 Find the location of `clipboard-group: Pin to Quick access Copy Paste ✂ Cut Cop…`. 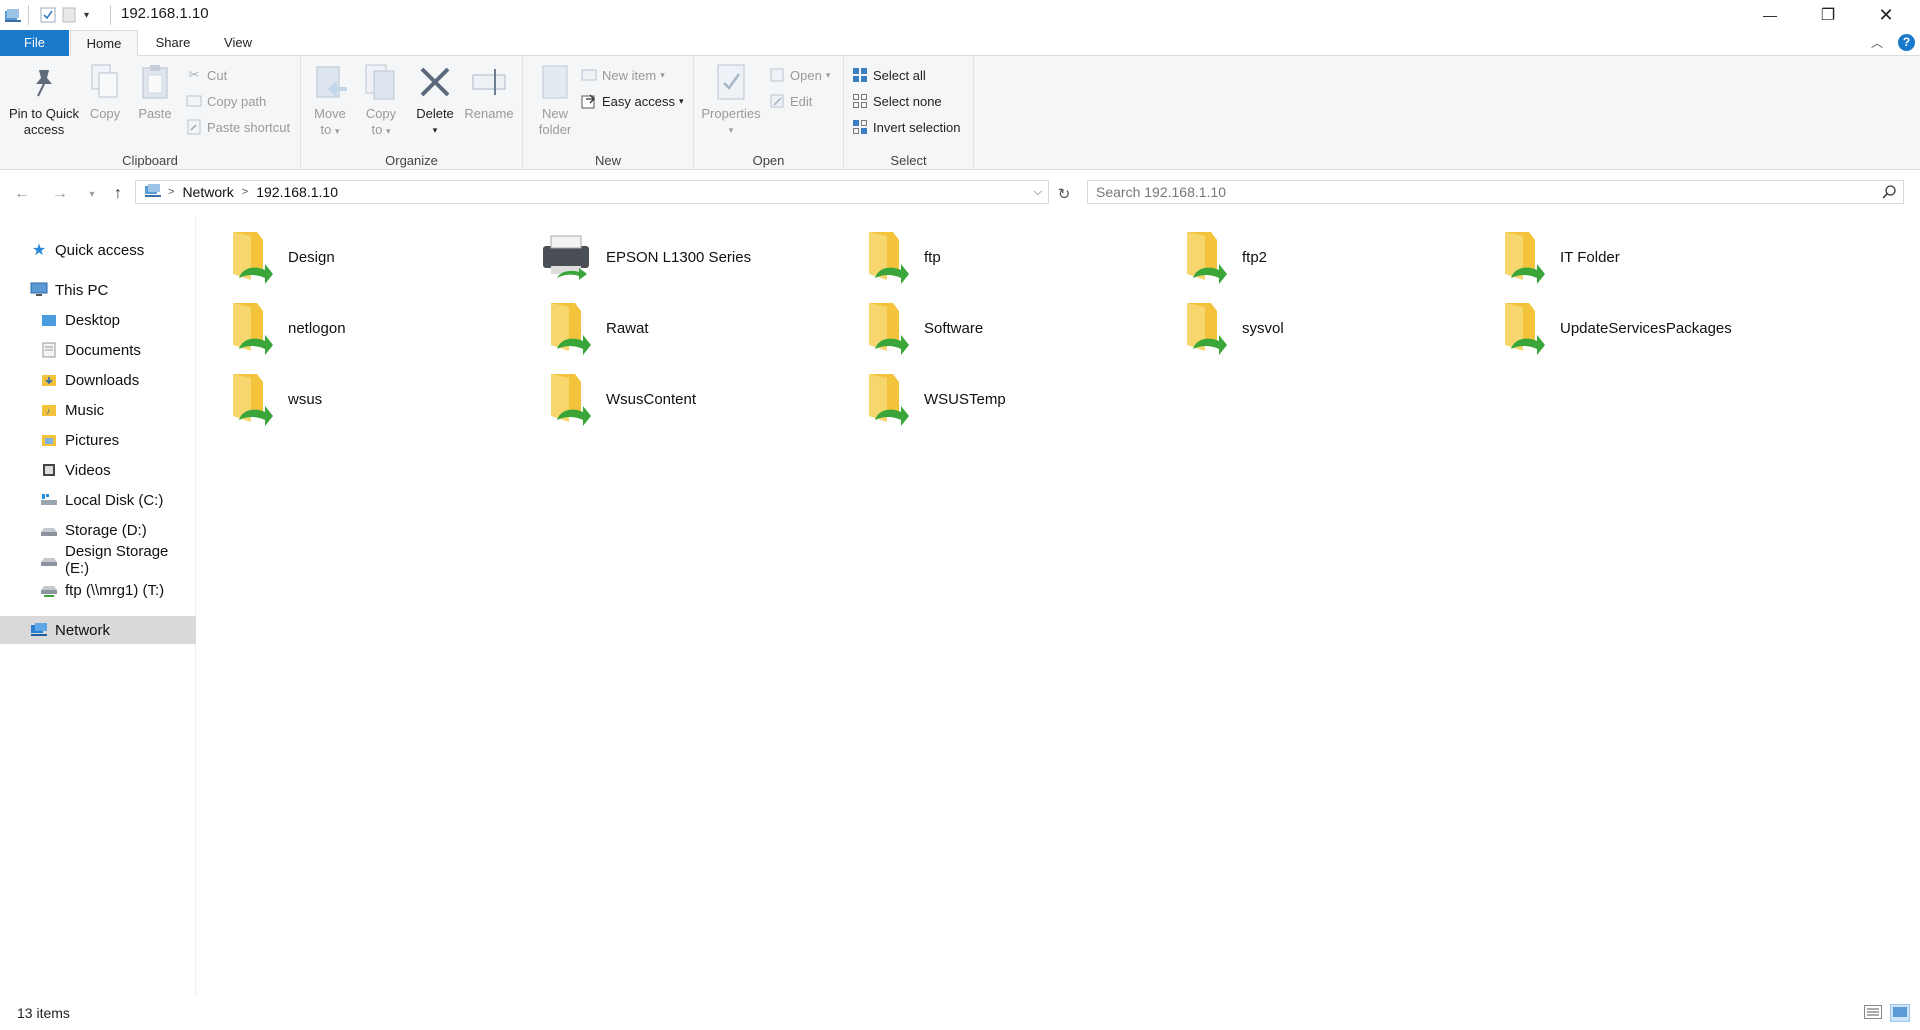

clipboard-group: Pin to Quick access Copy Paste ✂ Cut Cop… is located at coordinates (150, 113).